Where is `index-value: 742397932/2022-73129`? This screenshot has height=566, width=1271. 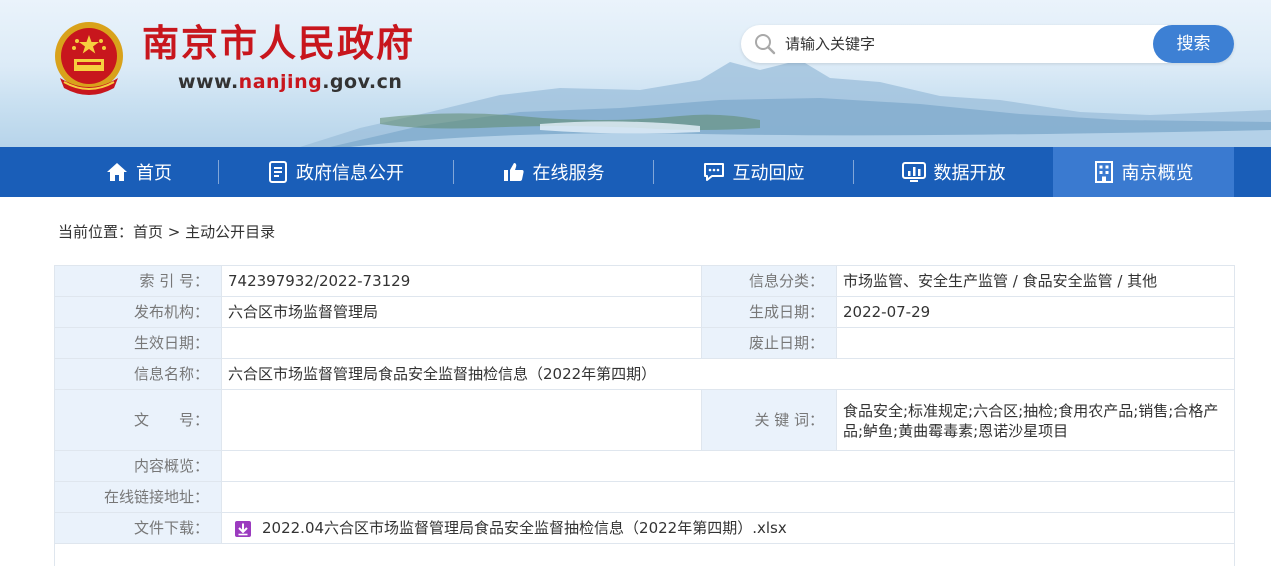 index-value: 742397932/2022-73129 is located at coordinates (461, 281).